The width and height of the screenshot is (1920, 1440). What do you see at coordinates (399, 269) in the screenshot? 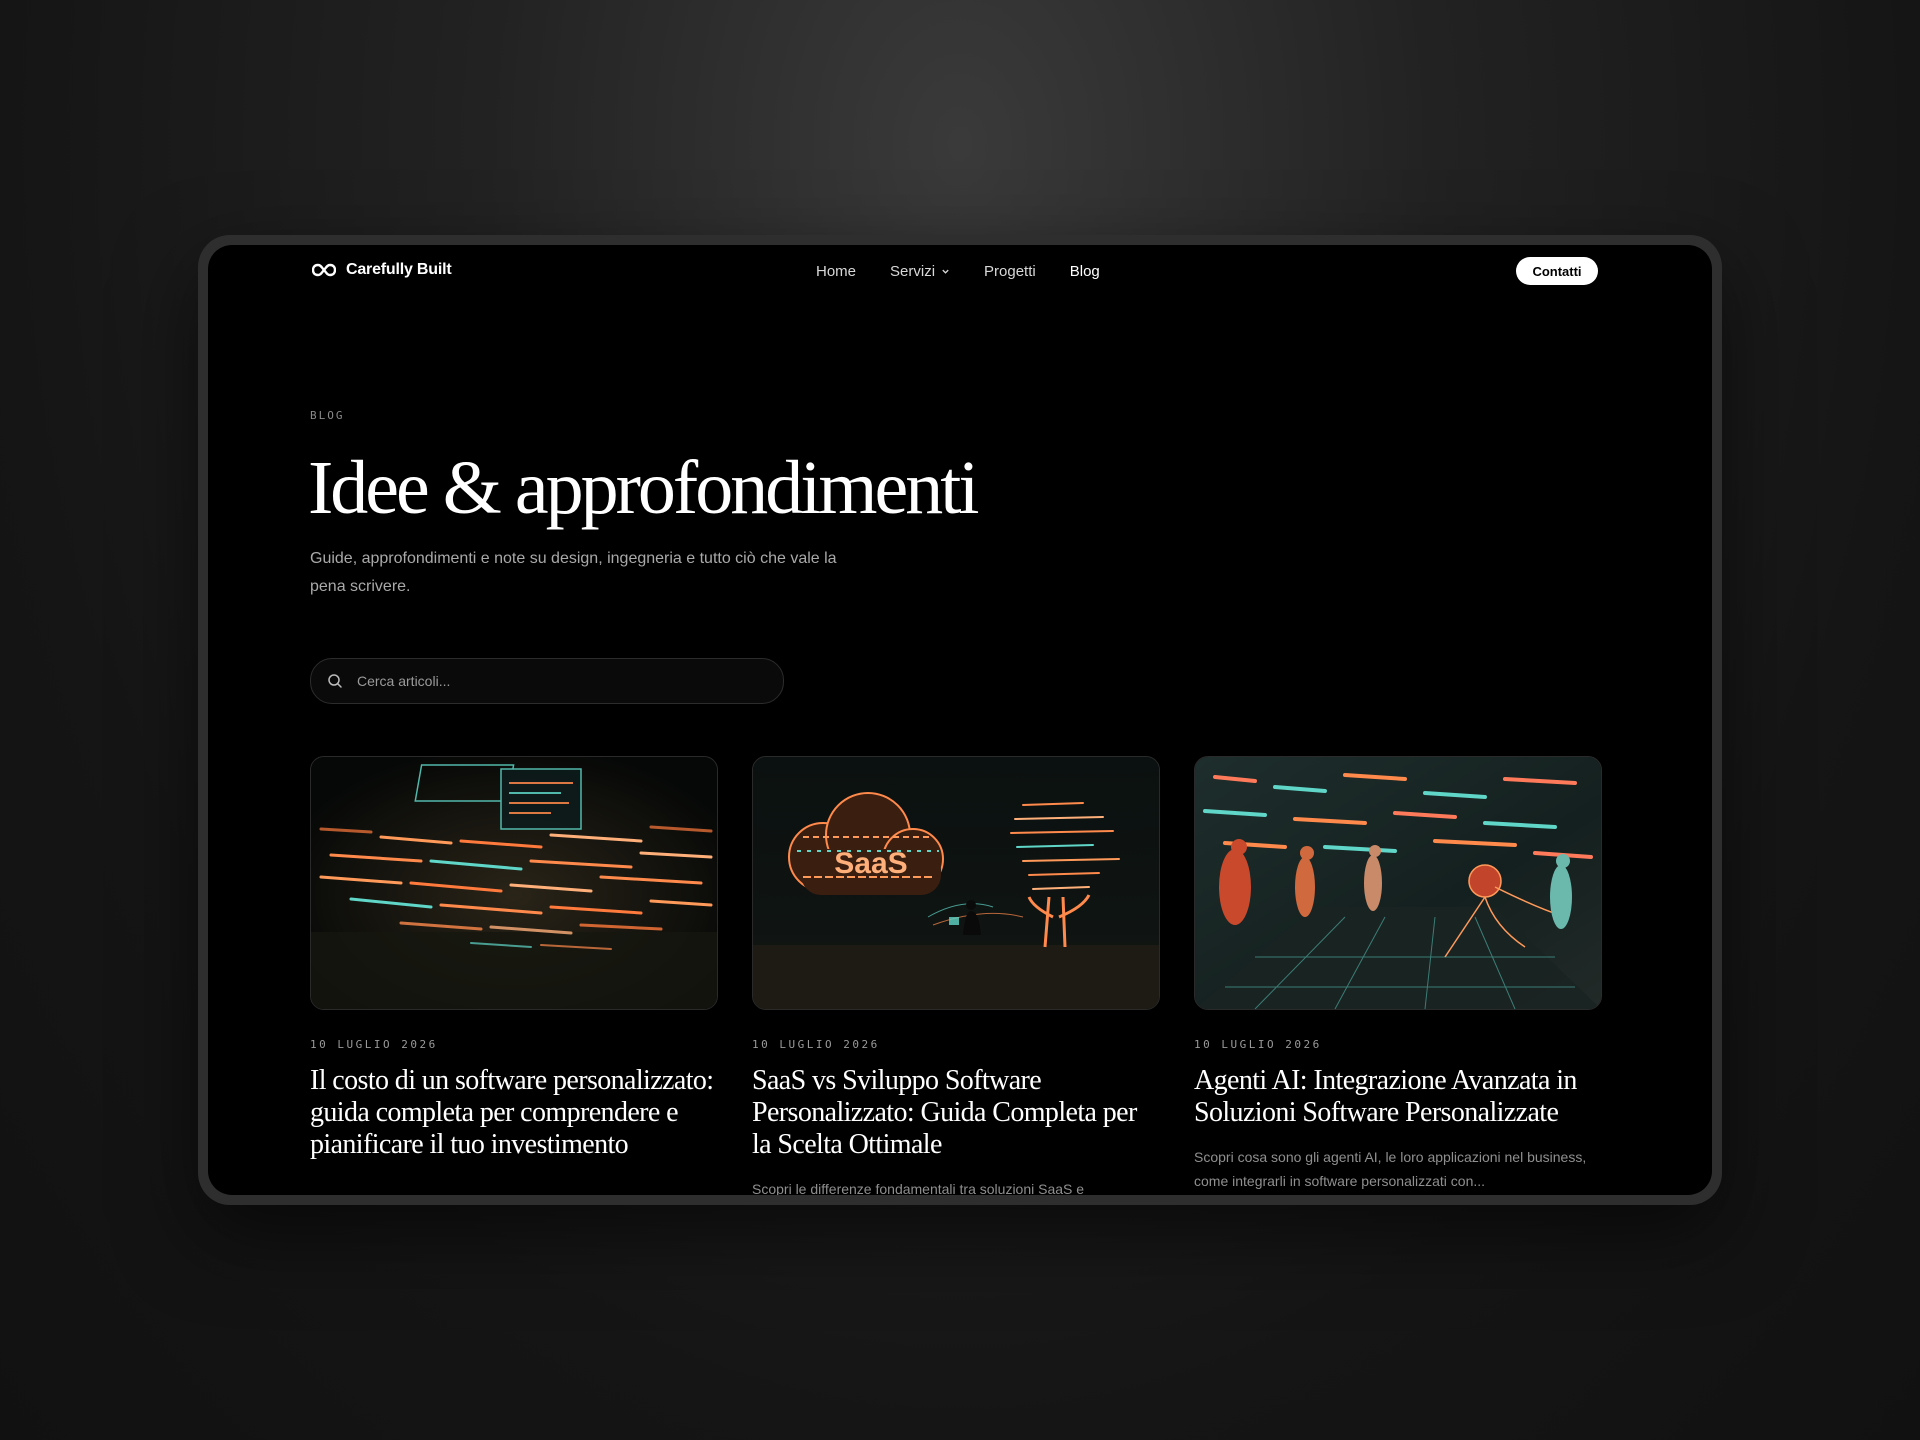
I see `brand-name: Carefully Built` at bounding box center [399, 269].